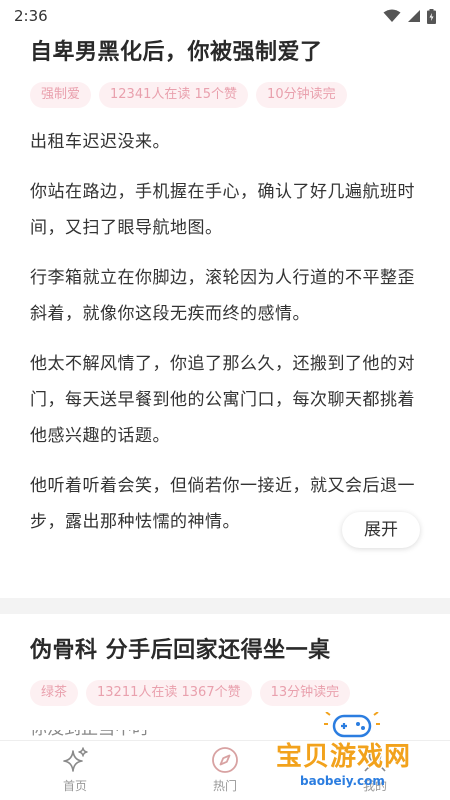 This screenshot has height=800, width=450. I want to click on tab-home: 首页, so click(75, 769).